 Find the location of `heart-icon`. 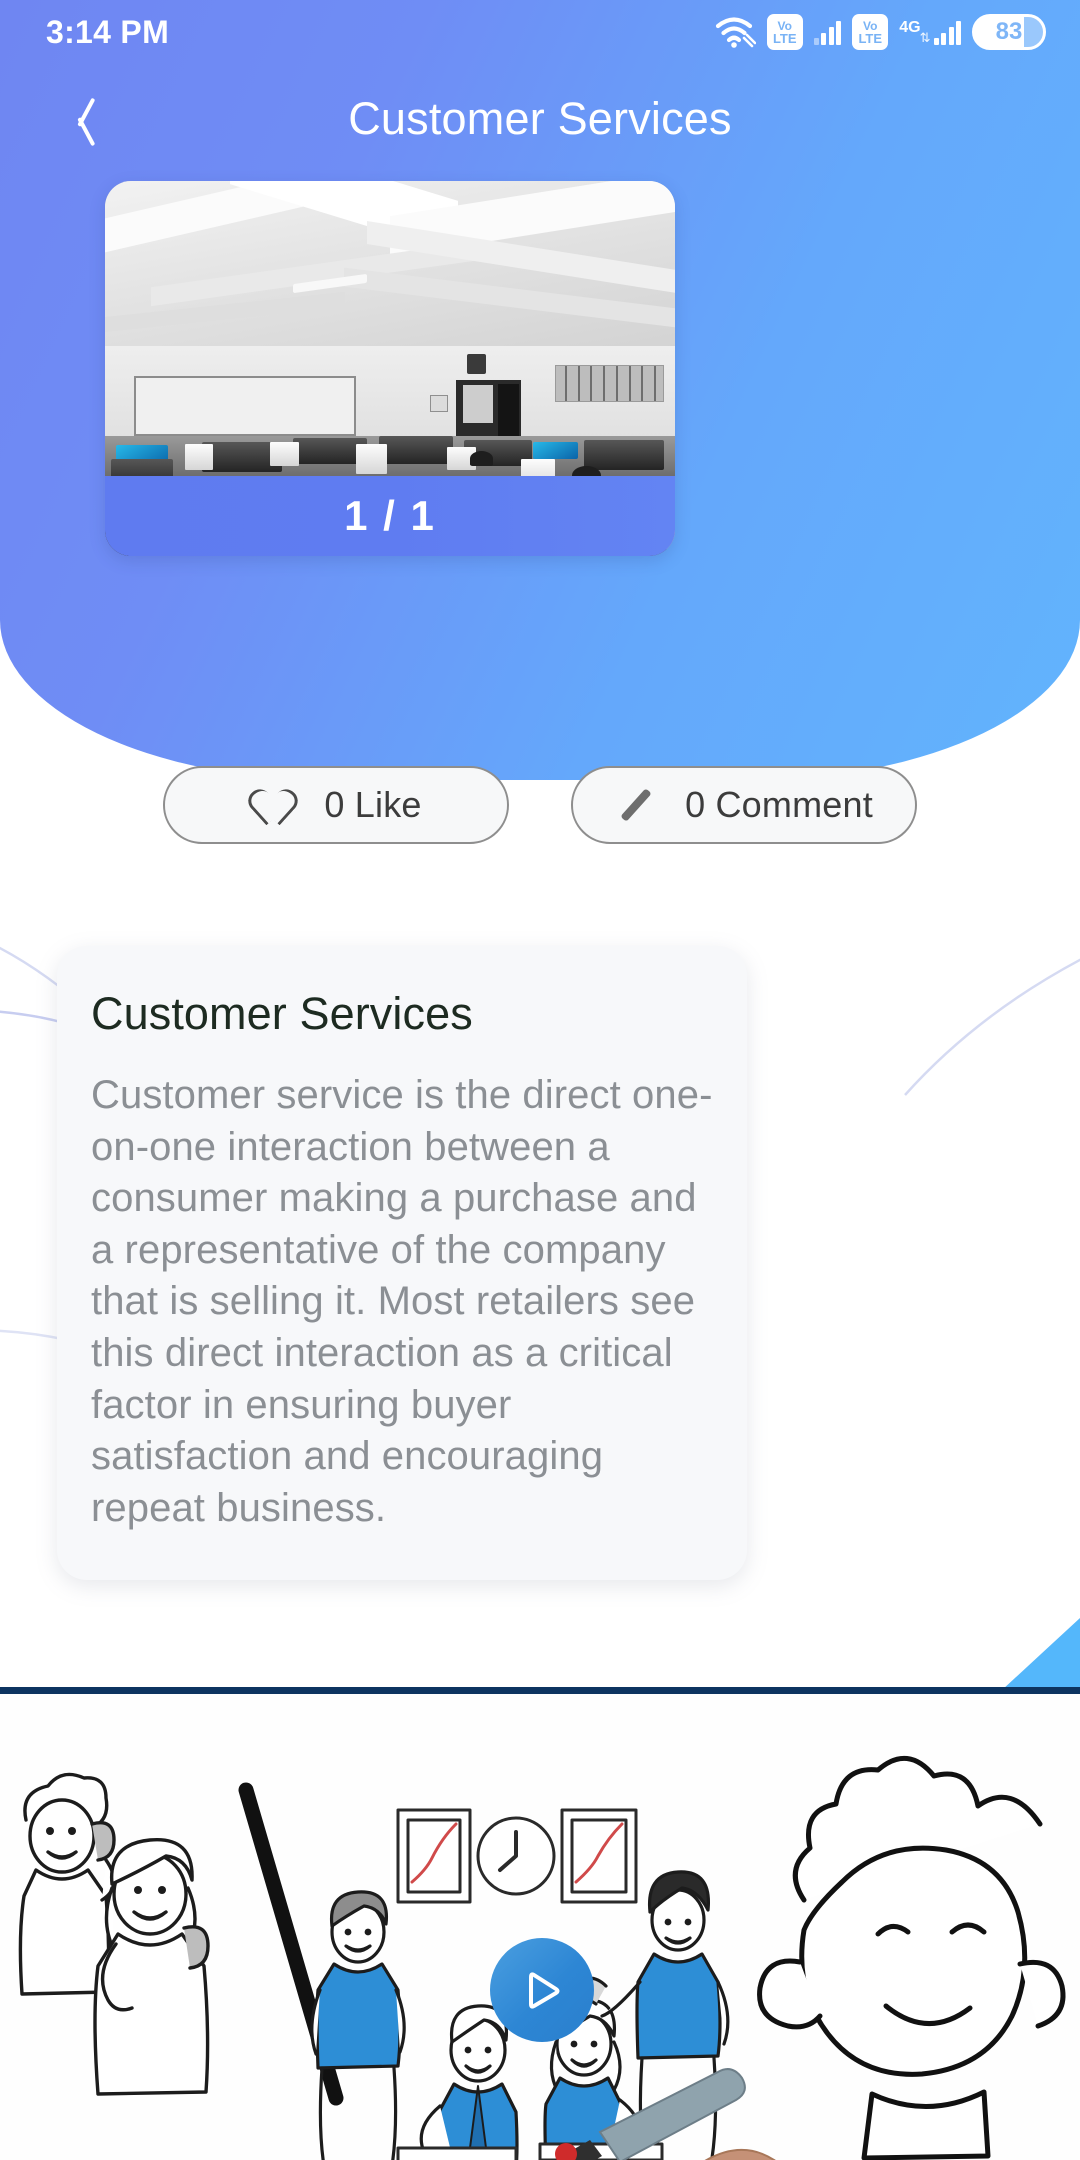

heart-icon is located at coordinates (273, 805).